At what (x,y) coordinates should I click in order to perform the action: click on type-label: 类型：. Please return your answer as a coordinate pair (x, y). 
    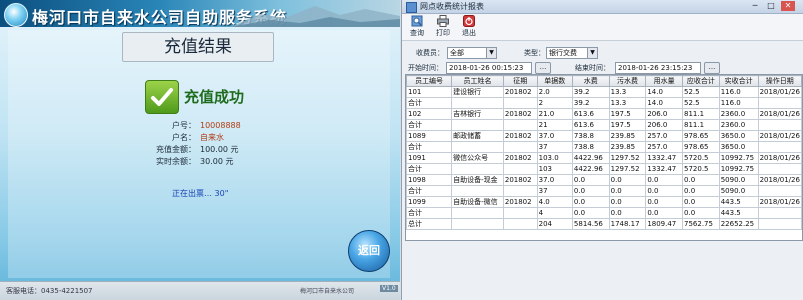
    Looking at the image, I should click on (534, 53).